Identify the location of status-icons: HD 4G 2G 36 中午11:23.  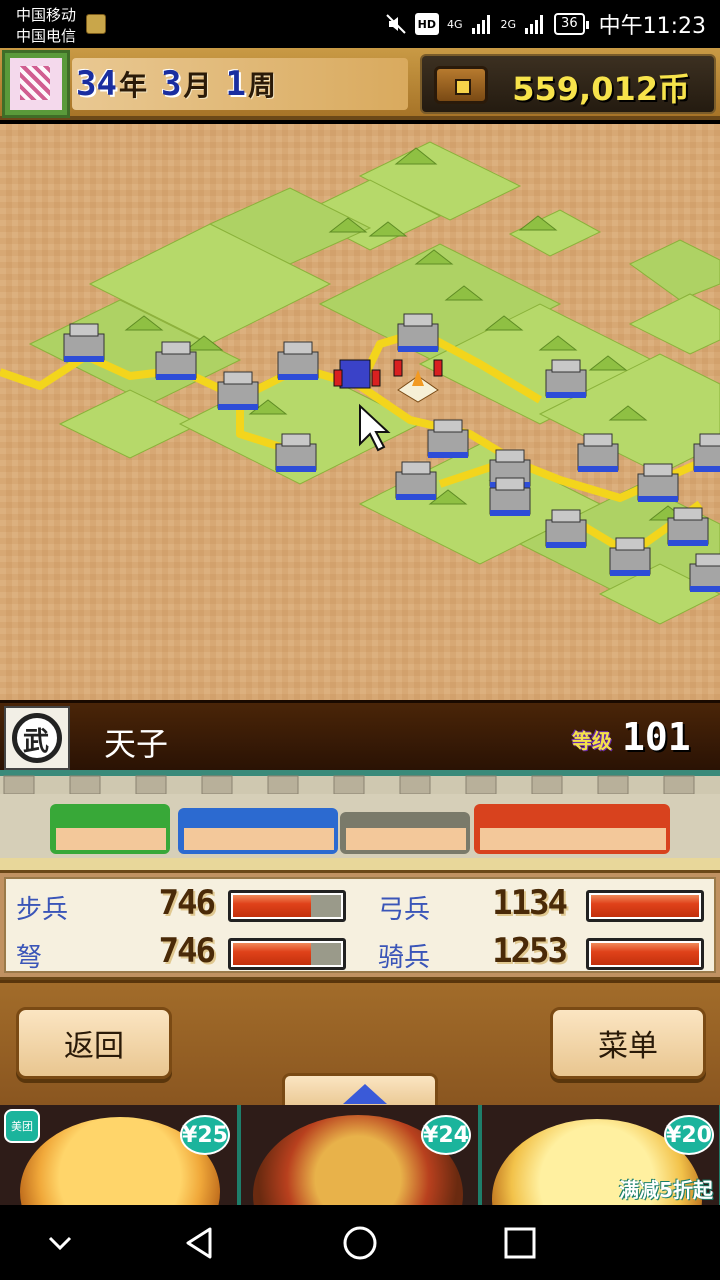
(545, 24).